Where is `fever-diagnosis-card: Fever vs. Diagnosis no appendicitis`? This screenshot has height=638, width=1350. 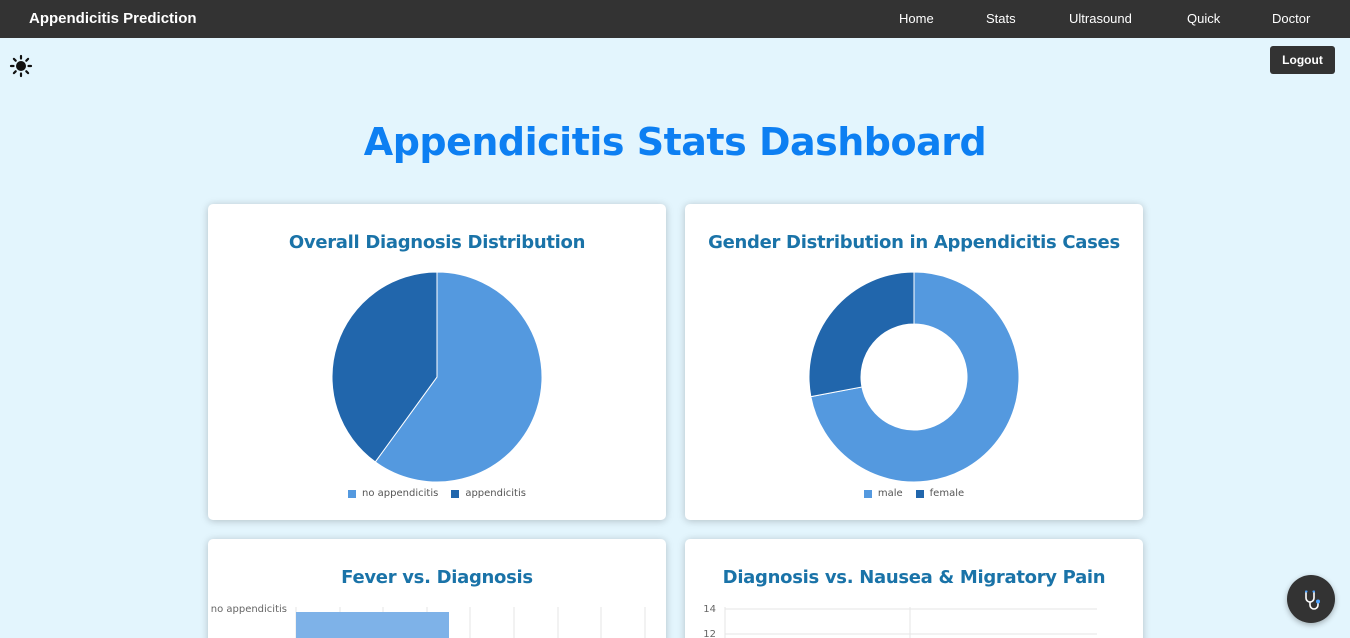 fever-diagnosis-card: Fever vs. Diagnosis no appendicitis is located at coordinates (437, 588).